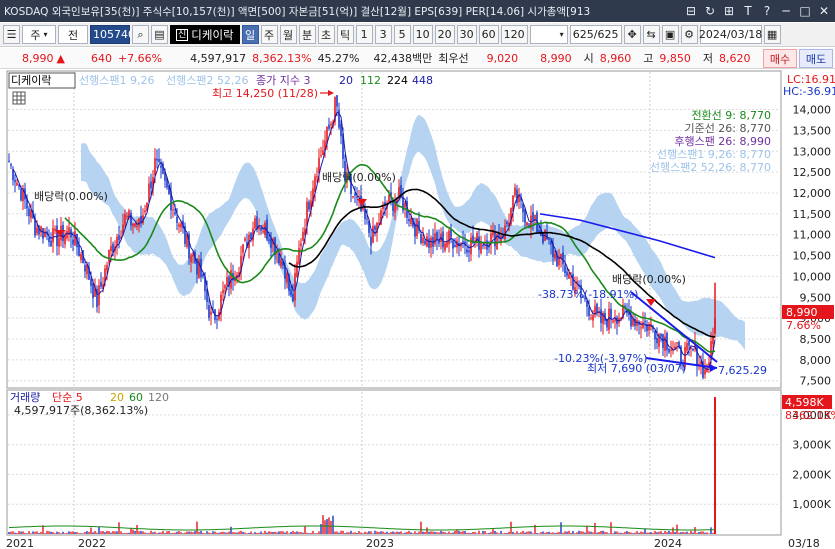 This screenshot has width=835, height=549. What do you see at coordinates (748, 11) in the screenshot?
I see `text-icon: T` at bounding box center [748, 11].